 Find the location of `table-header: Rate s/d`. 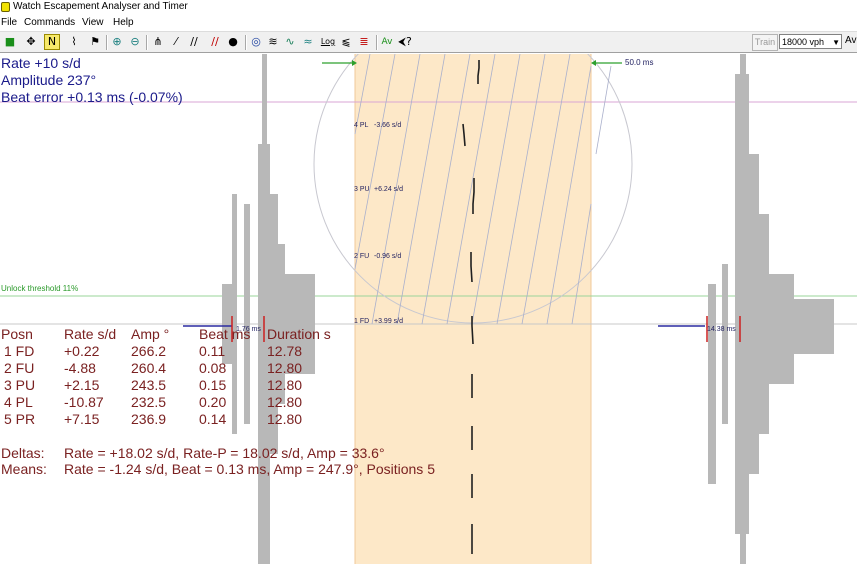

table-header: Rate s/d is located at coordinates (90, 334).